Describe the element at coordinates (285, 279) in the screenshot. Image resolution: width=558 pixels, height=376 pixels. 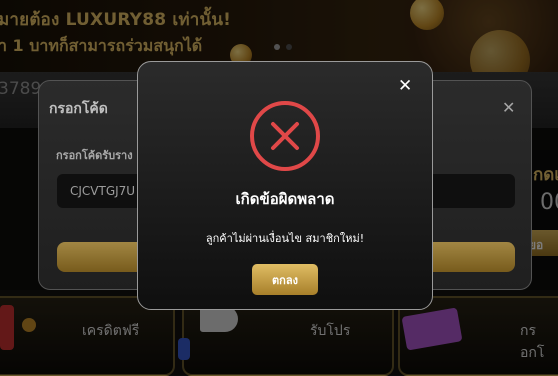
I see `ok-button: ตกลง` at that location.